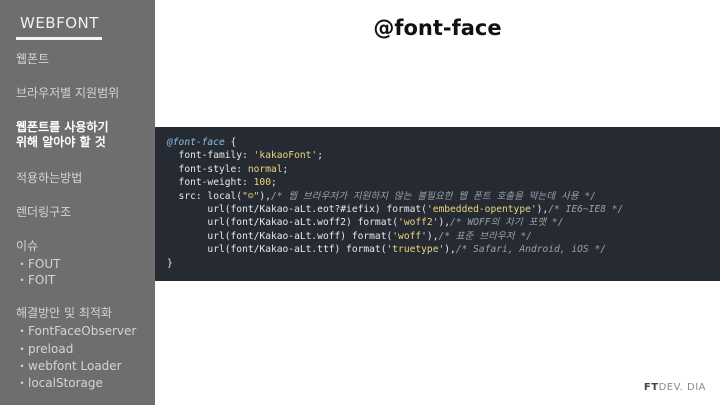 Image resolution: width=720 pixels, height=405 pixels. Describe the element at coordinates (67, 93) in the screenshot. I see `sidebar-item-browser-support: 브라우저별 지원범위` at that location.